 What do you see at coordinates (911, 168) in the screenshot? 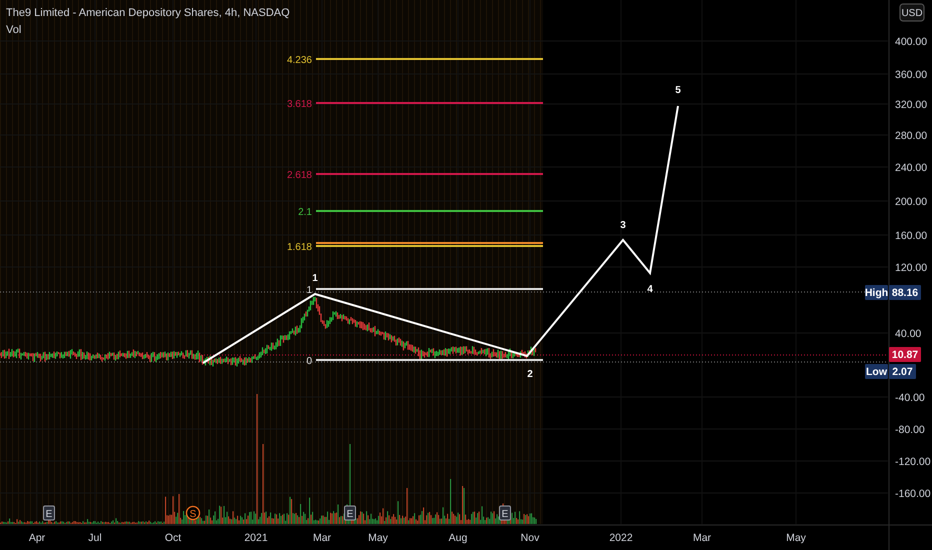
I see `price-axis-label: 240.00` at bounding box center [911, 168].